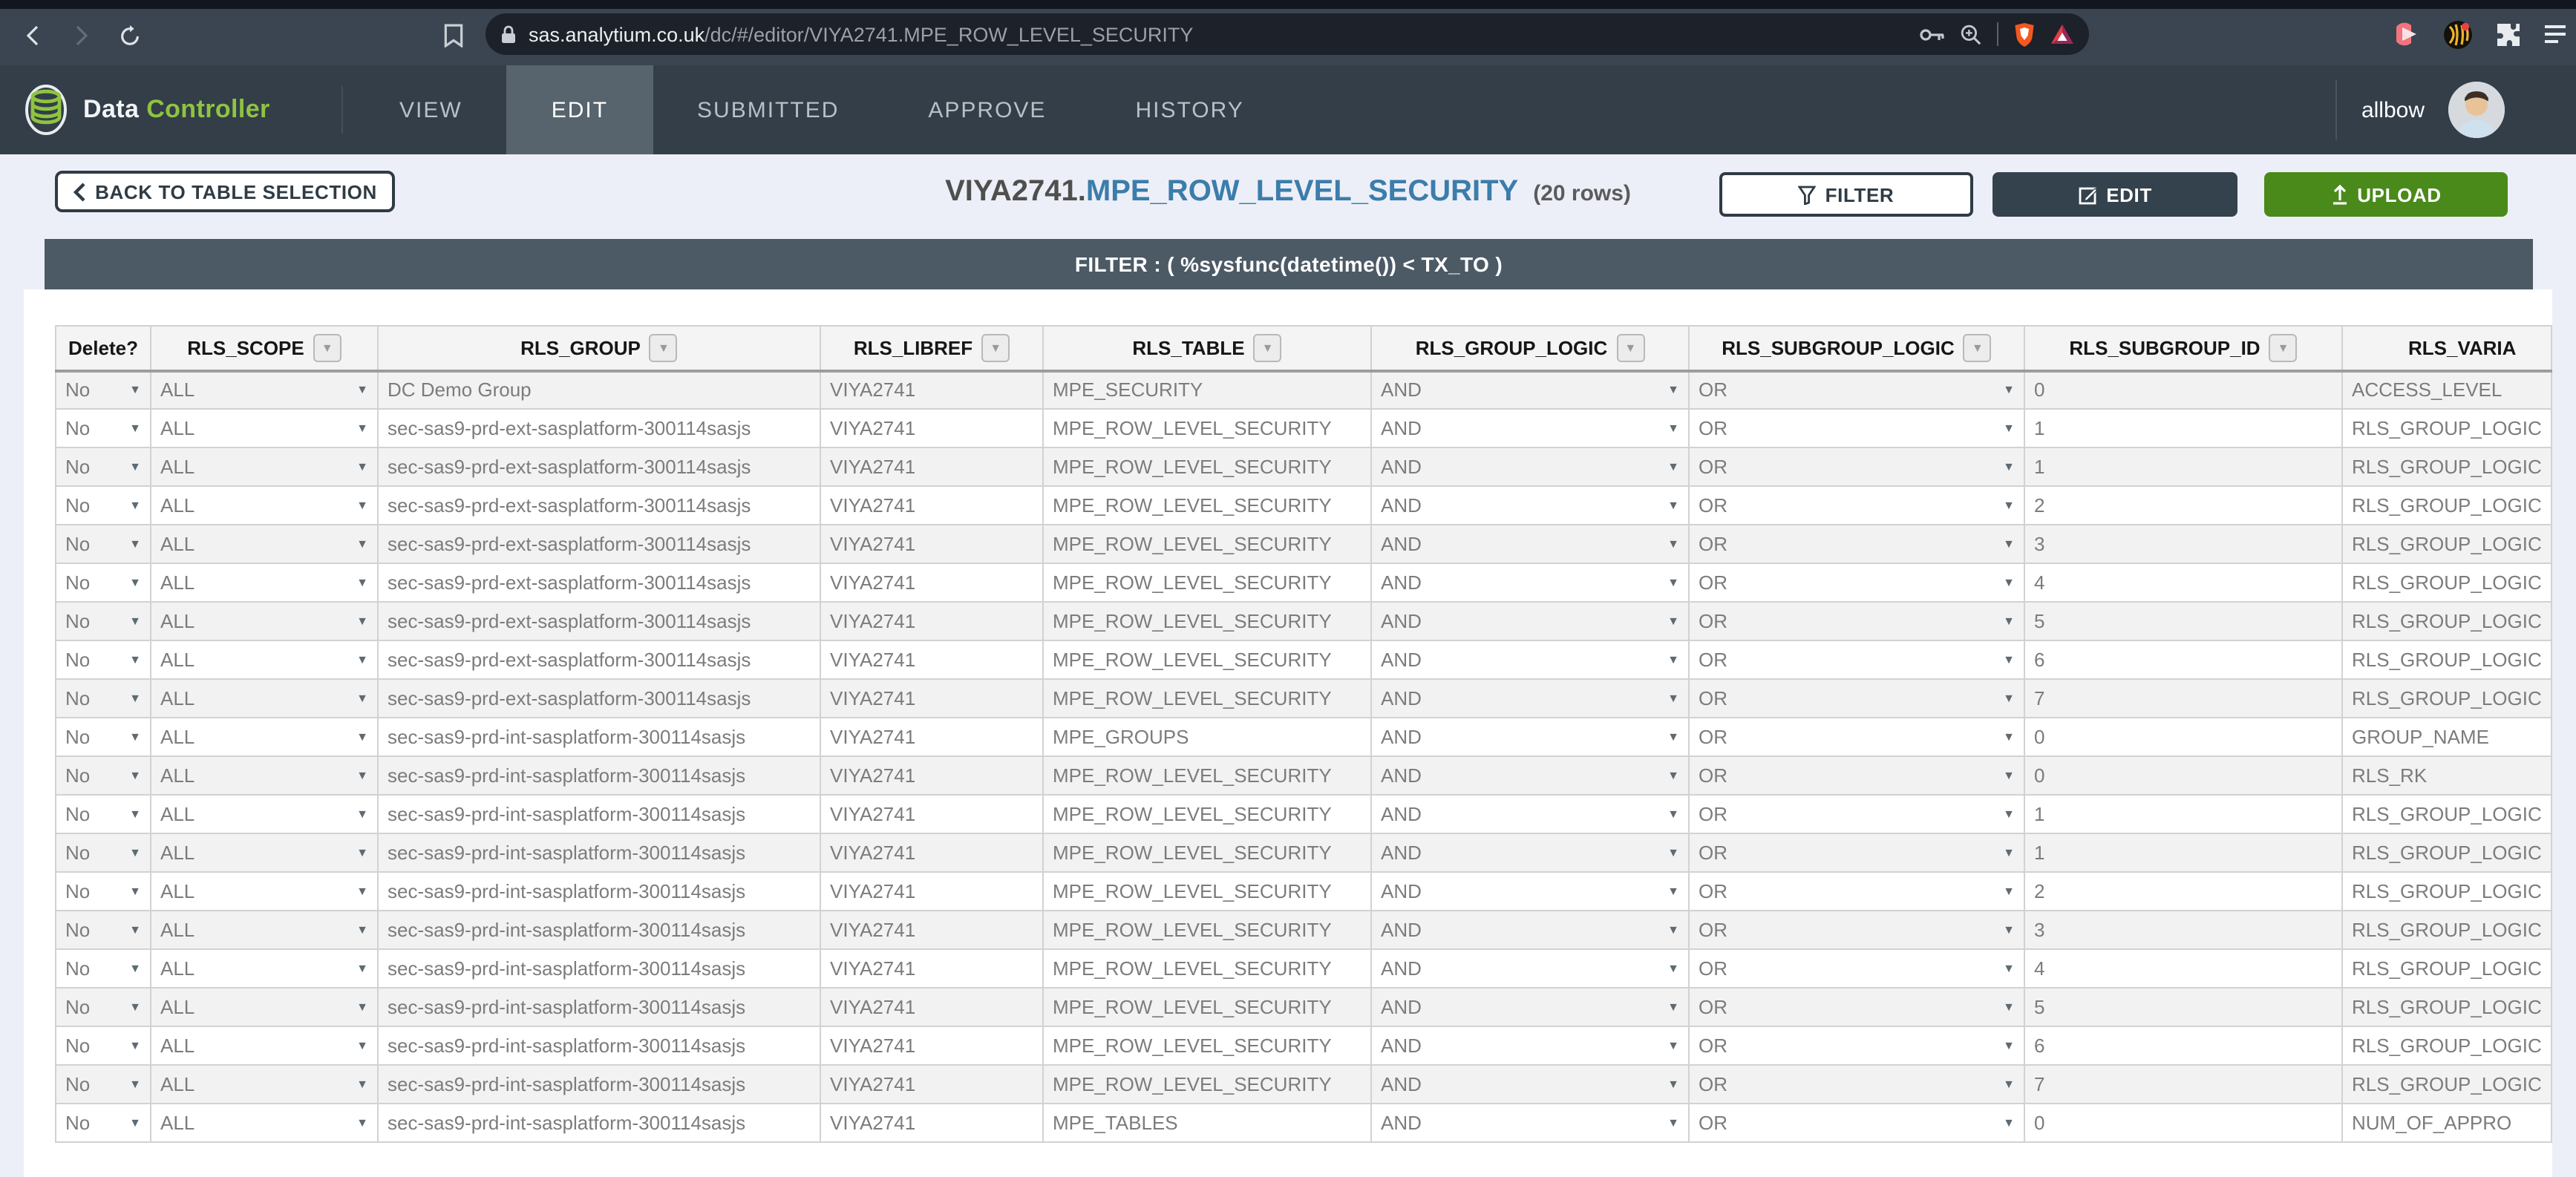  What do you see at coordinates (2183, 505) in the screenshot?
I see `cell-sub_id: 2` at bounding box center [2183, 505].